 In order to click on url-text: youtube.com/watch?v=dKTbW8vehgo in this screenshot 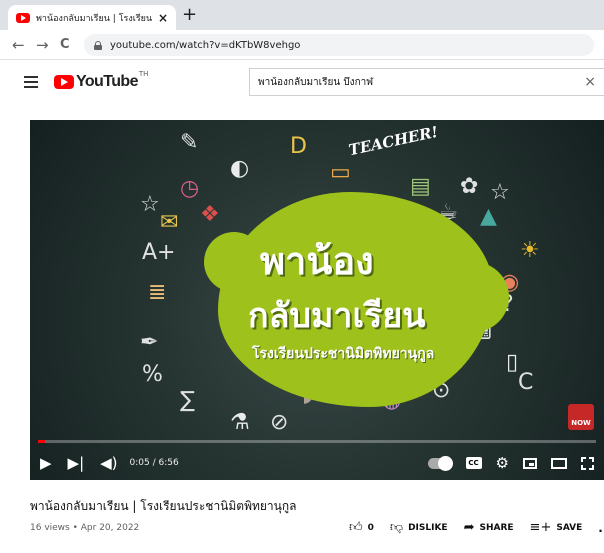, I will do `click(205, 45)`.